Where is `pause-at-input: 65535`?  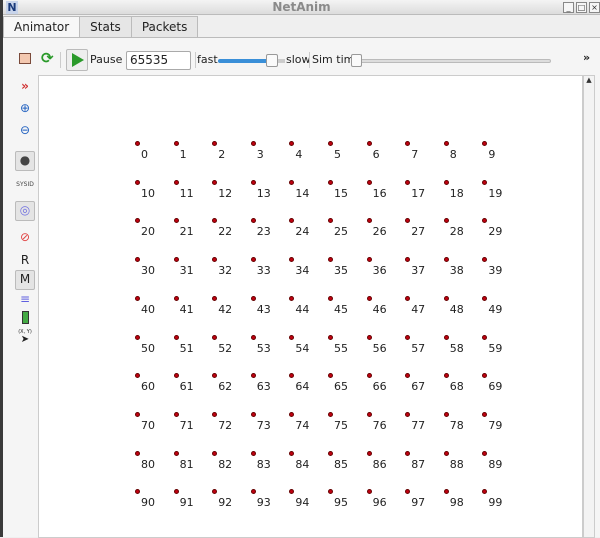
pause-at-input: 65535 is located at coordinates (158, 60).